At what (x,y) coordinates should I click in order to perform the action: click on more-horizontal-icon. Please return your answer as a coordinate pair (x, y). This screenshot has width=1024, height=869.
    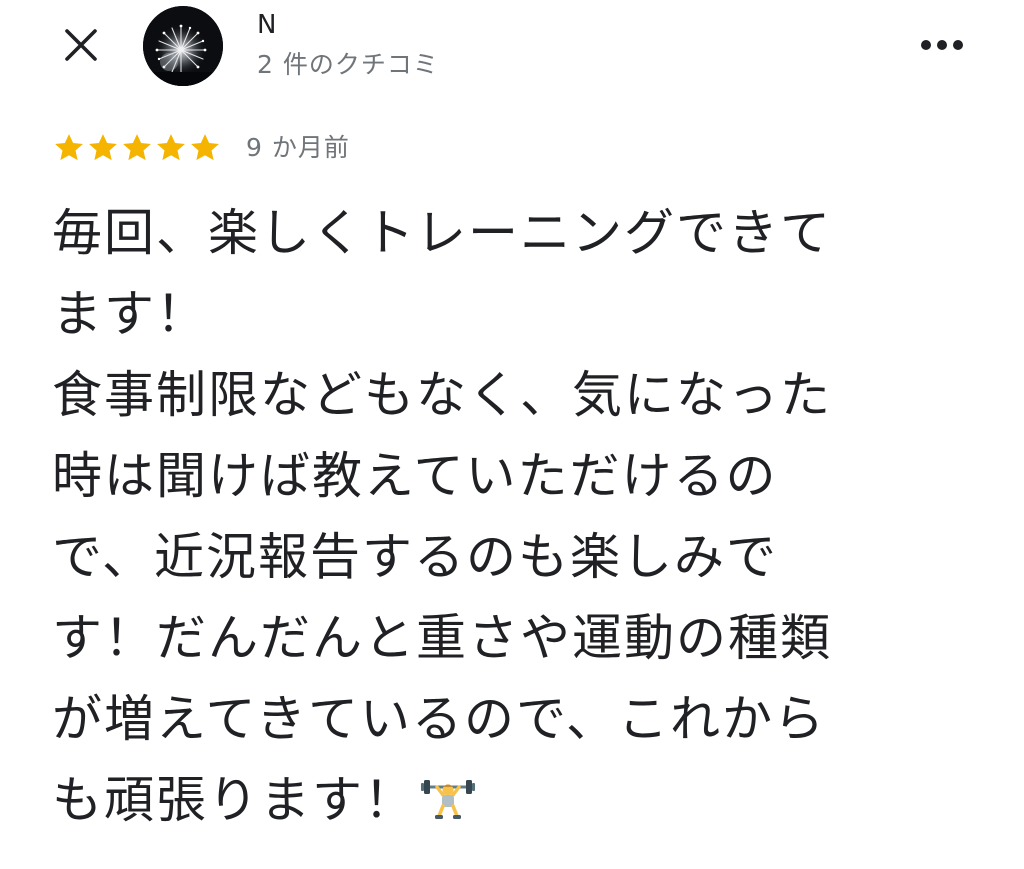
    Looking at the image, I should click on (942, 45).